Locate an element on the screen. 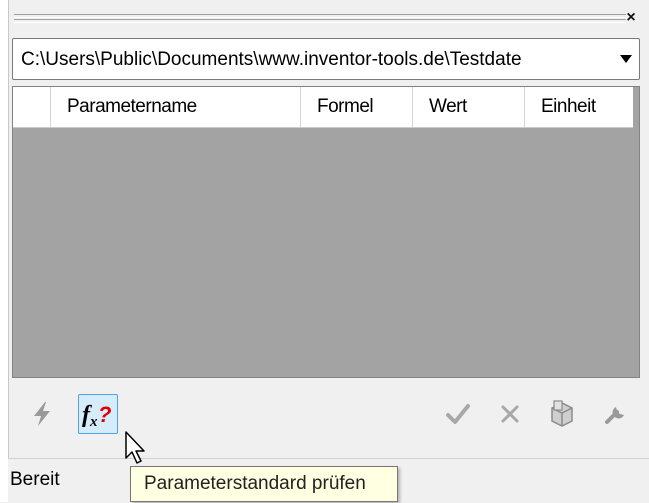  column-header-formel: Formel is located at coordinates (357, 107).